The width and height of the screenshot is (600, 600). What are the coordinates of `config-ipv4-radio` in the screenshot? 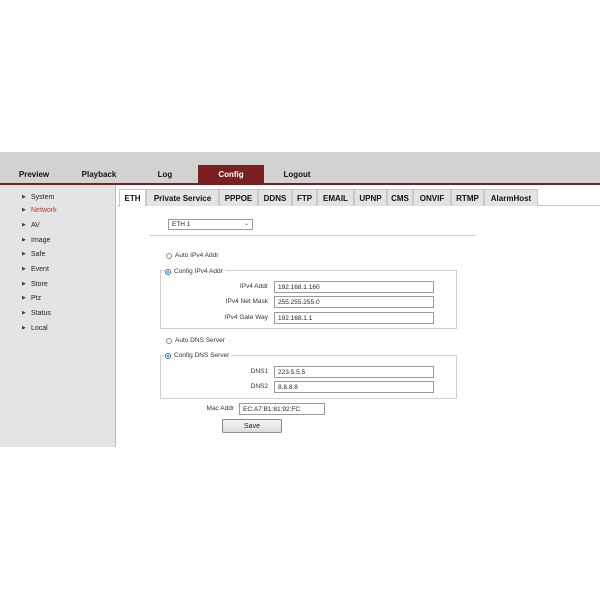 It's located at (168, 271).